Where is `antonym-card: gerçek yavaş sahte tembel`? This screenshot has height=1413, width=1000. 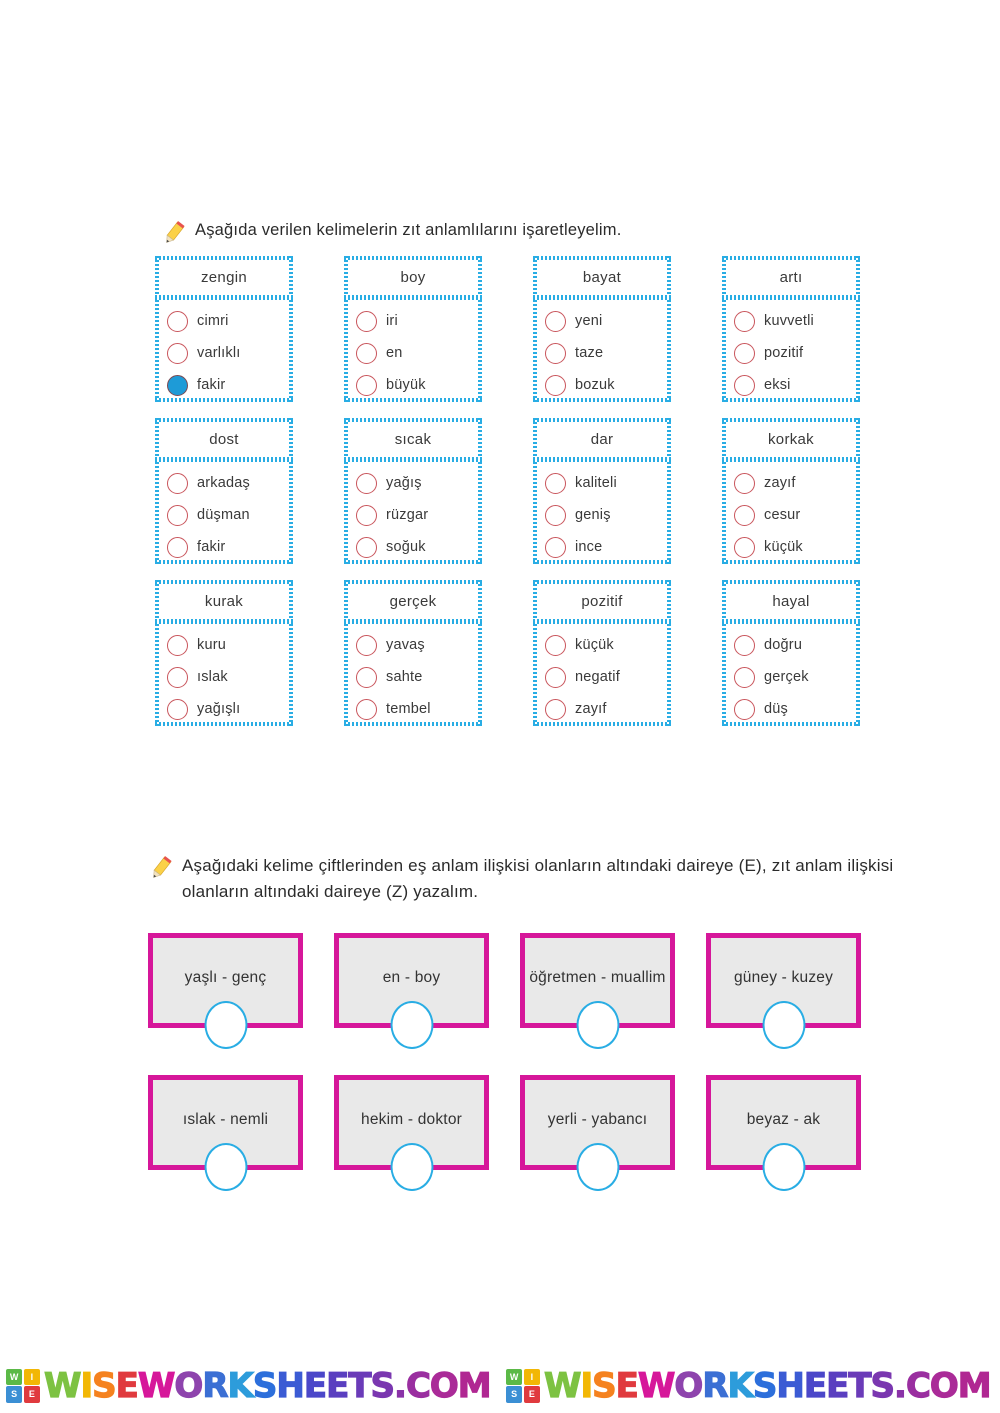
antonym-card: gerçek yavaş sahte tembel is located at coordinates (413, 653).